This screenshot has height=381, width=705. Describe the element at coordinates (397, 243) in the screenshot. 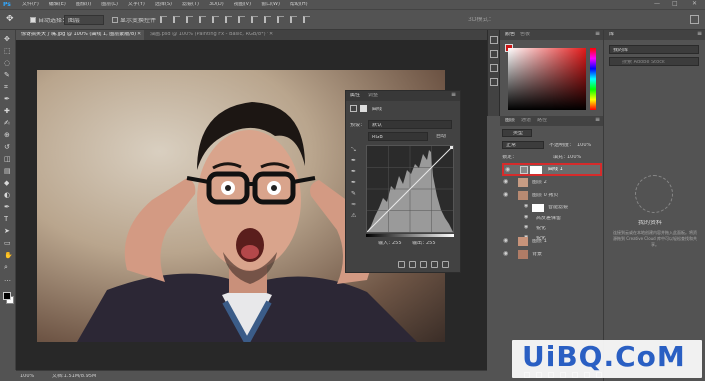

I see `input-value: 255` at that location.